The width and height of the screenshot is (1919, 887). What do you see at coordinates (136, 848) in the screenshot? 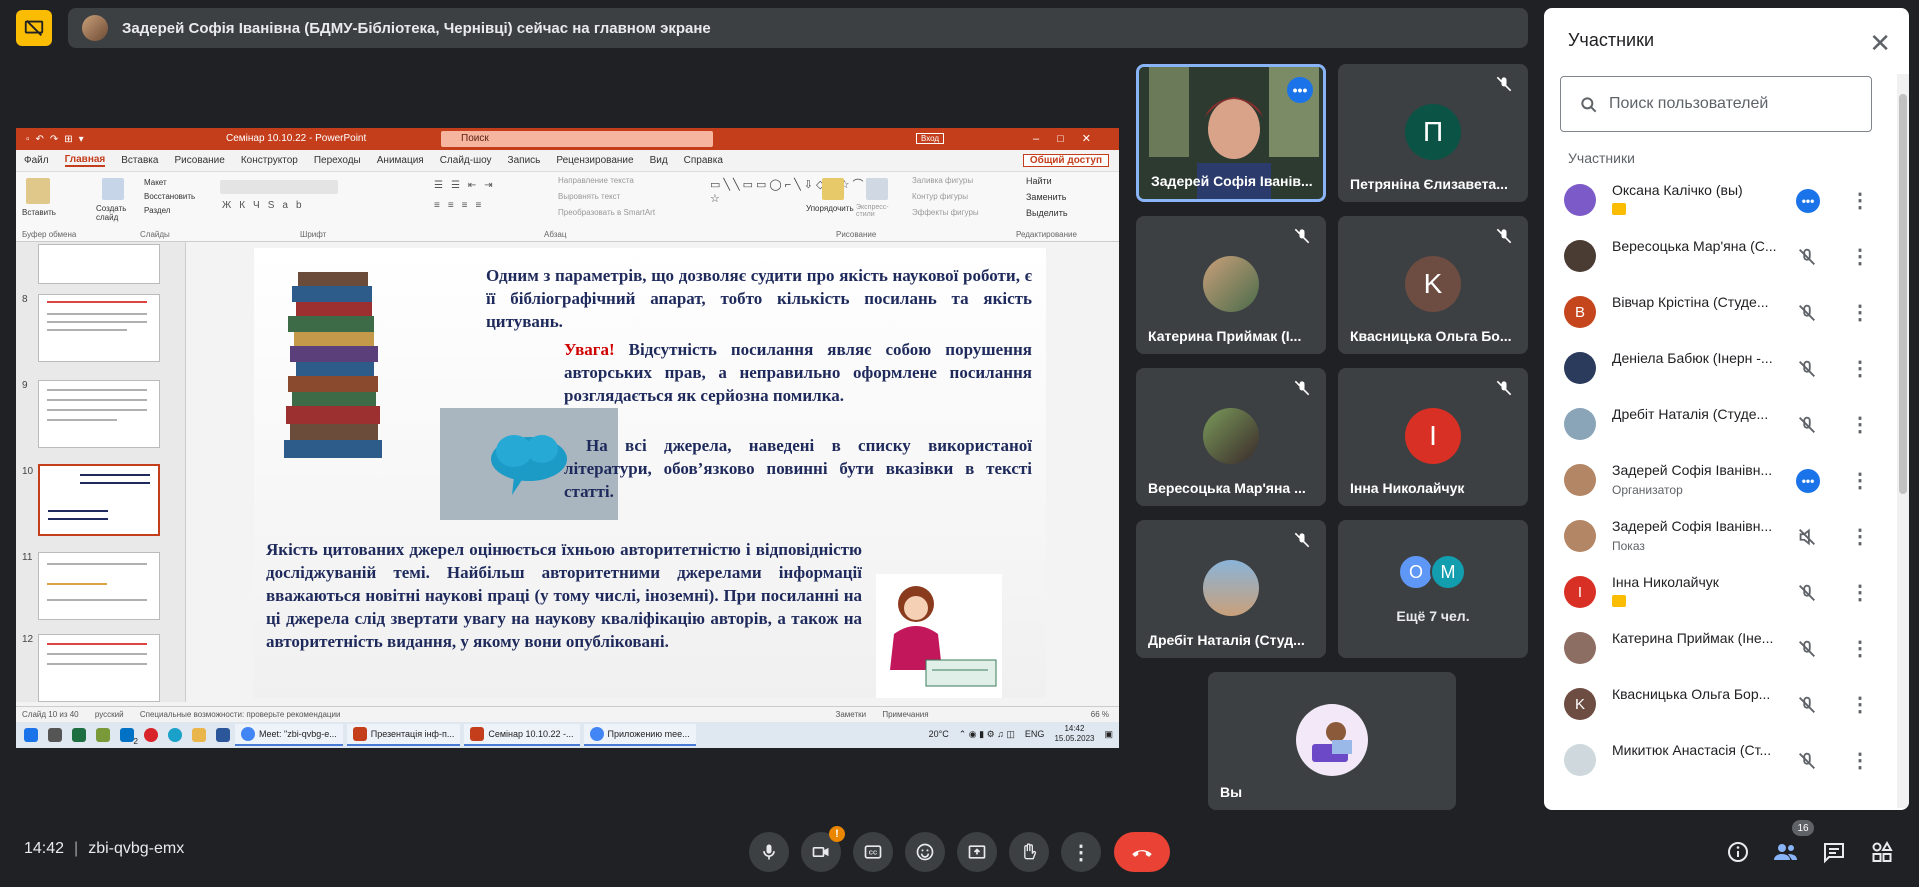
I see `meeting-code: zbi-qvbg-emx` at bounding box center [136, 848].